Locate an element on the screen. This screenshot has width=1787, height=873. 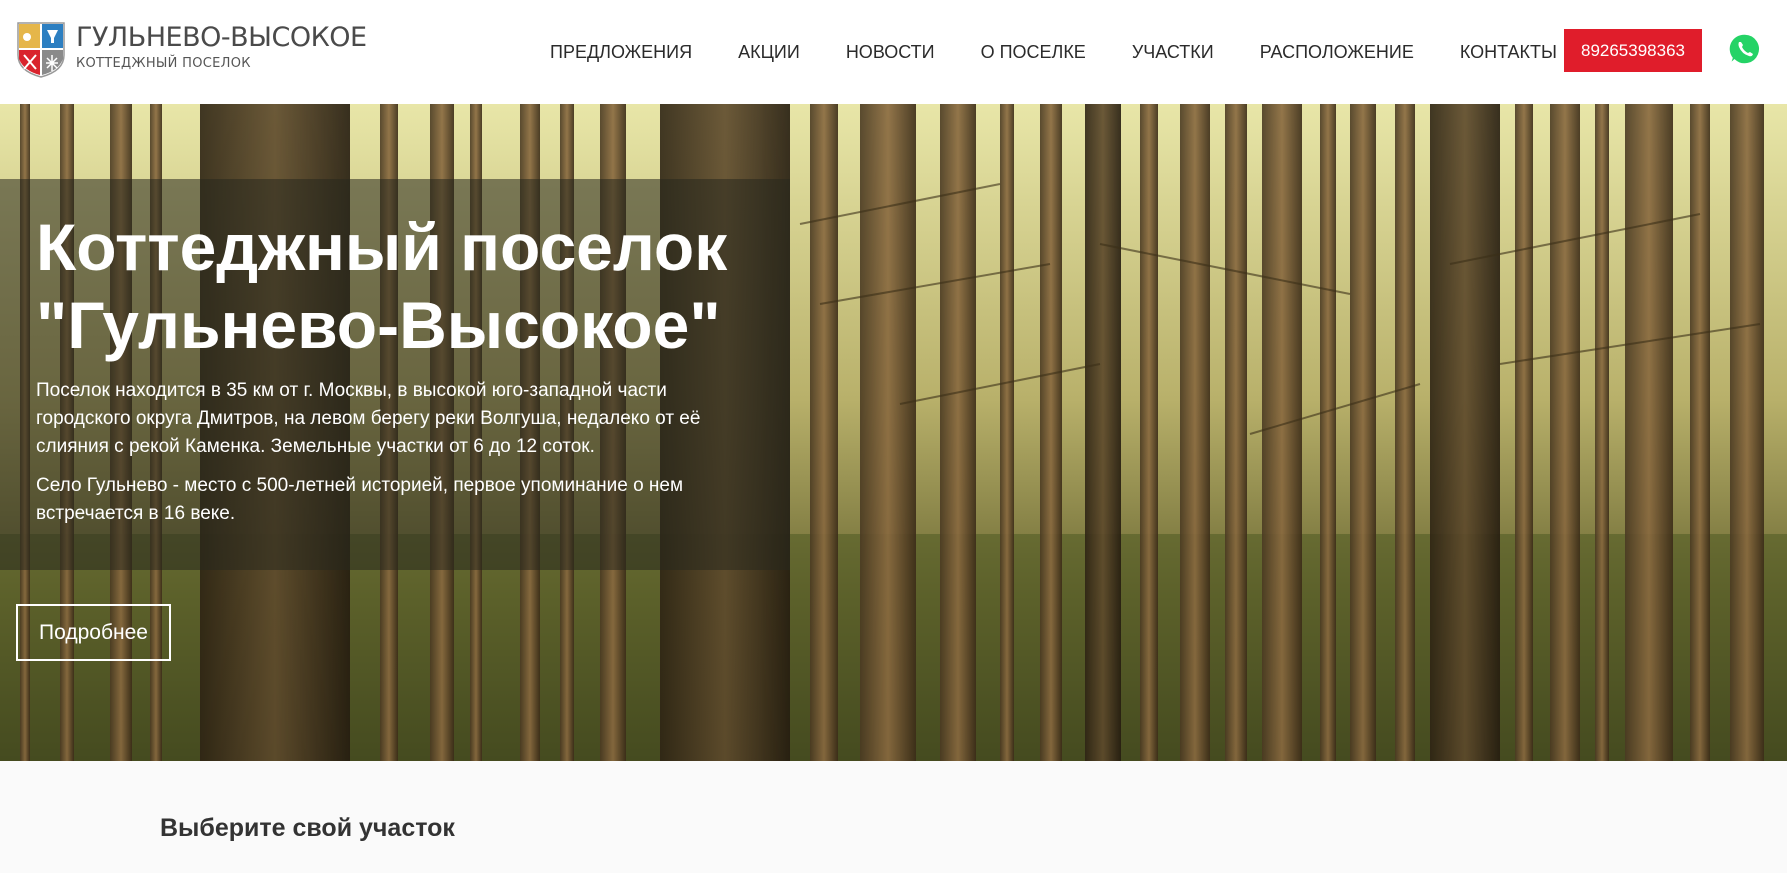
whatsapp-icon is located at coordinates (1745, 49).